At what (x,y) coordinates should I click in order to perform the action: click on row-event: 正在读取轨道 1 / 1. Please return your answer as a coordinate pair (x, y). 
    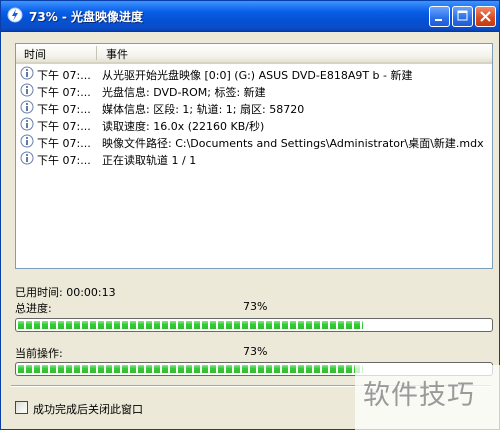
    Looking at the image, I should click on (149, 160).